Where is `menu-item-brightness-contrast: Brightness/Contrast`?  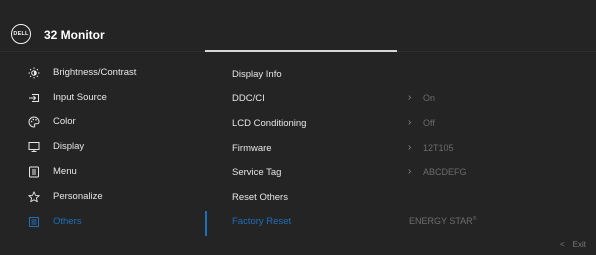 menu-item-brightness-contrast: Brightness/Contrast is located at coordinates (100, 73).